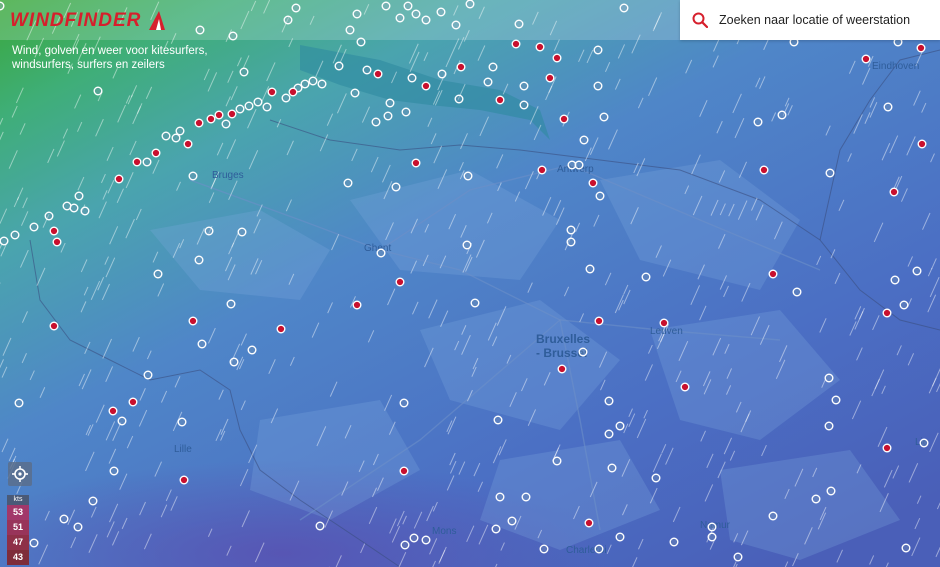  Describe the element at coordinates (20, 474) in the screenshot. I see `locate-me-button` at that location.